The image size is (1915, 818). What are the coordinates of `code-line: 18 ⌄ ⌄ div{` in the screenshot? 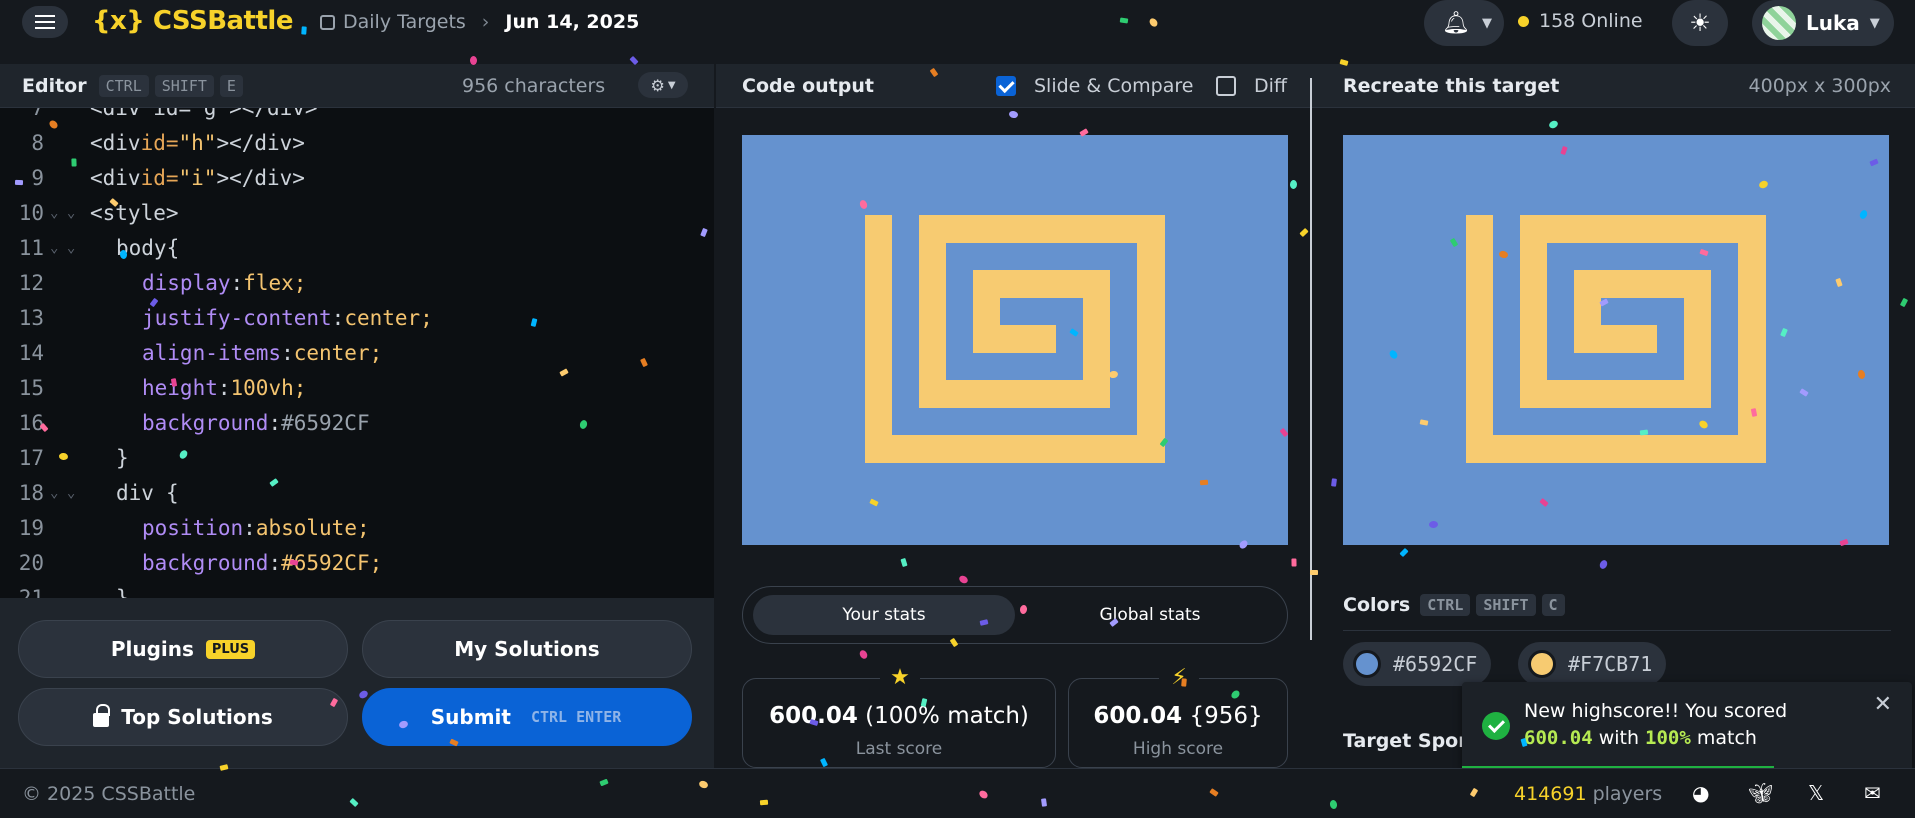 It's located at (98, 492).